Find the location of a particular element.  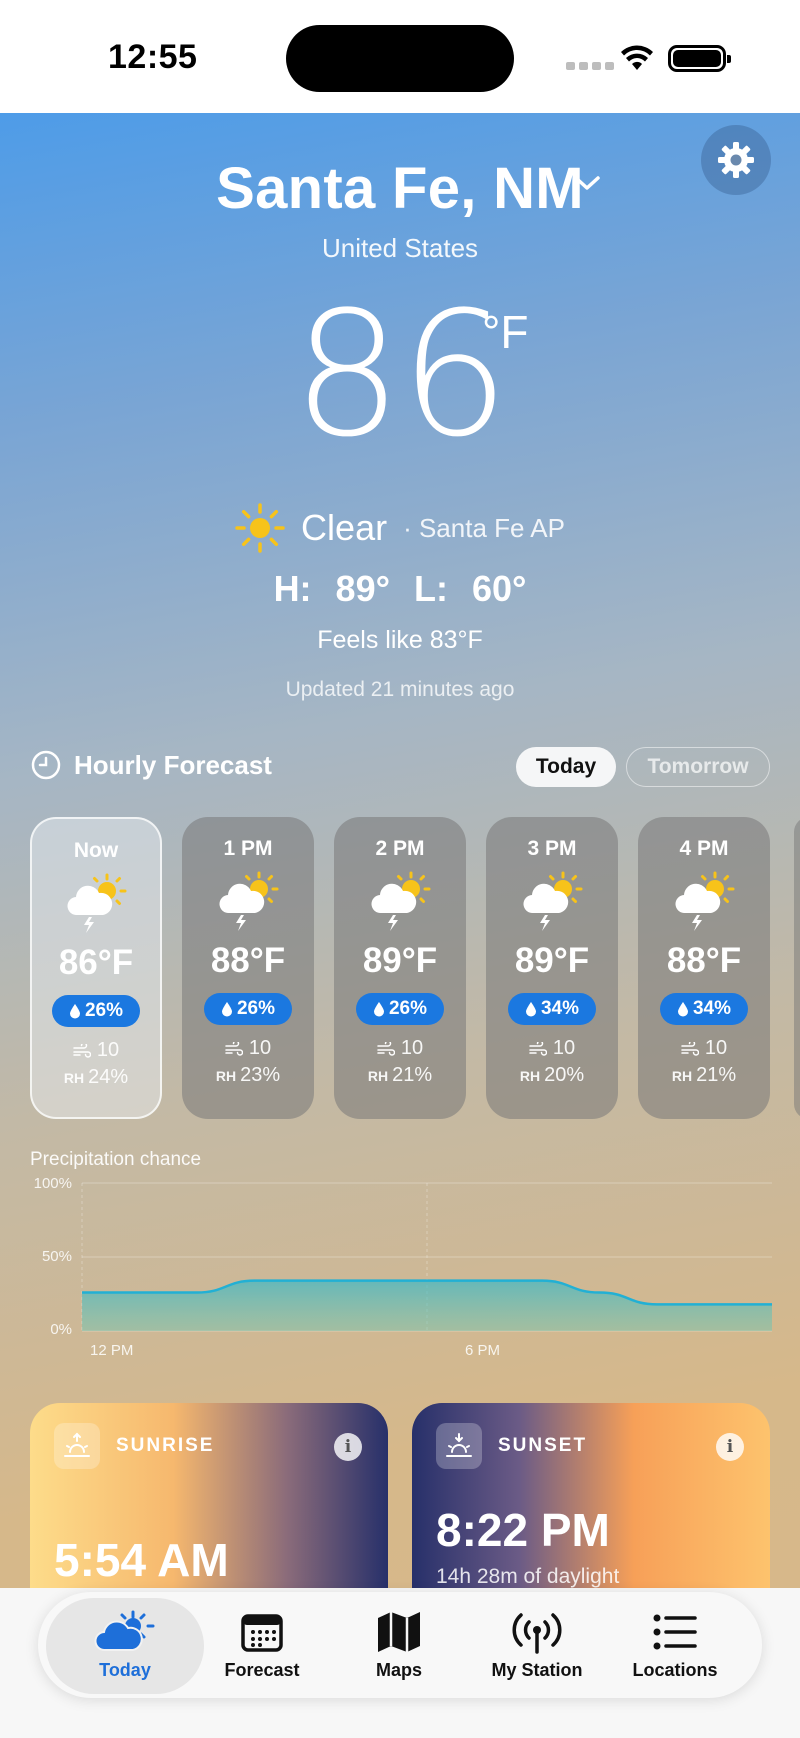

hourly-card: 4 PM 88°F 34% 10 RH 21% is located at coordinates (704, 968).